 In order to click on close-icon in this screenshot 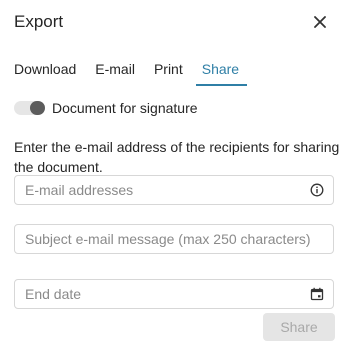, I will do `click(320, 22)`.